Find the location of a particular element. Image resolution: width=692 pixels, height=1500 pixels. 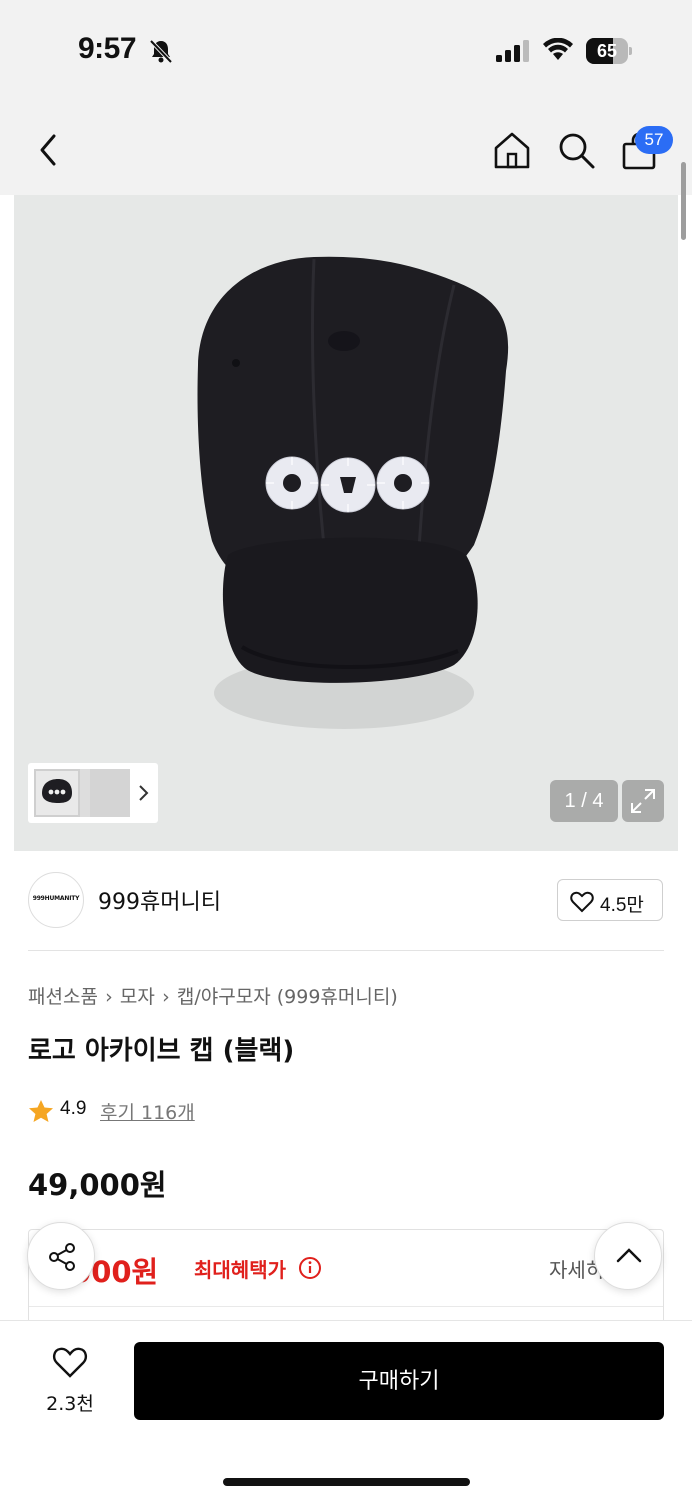

brand-like-button: 4.5만 is located at coordinates (610, 900).